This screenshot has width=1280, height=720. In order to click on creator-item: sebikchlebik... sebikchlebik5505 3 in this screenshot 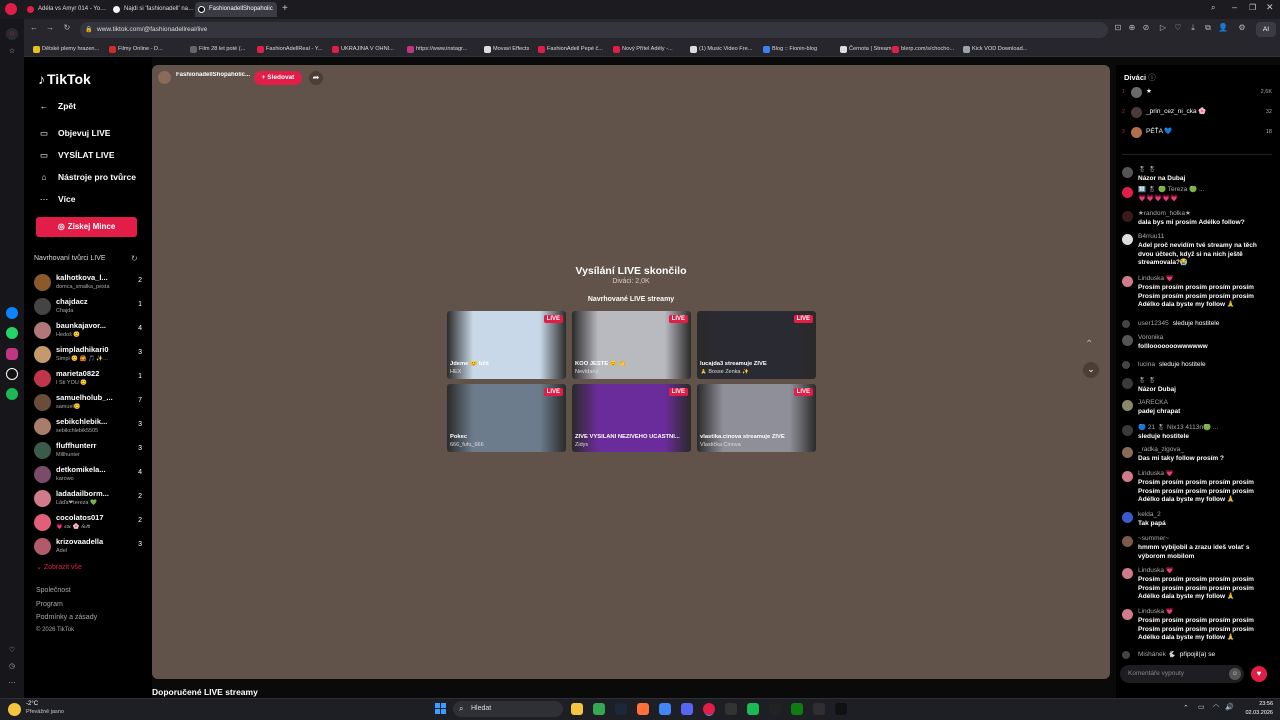, I will do `click(90, 428)`.